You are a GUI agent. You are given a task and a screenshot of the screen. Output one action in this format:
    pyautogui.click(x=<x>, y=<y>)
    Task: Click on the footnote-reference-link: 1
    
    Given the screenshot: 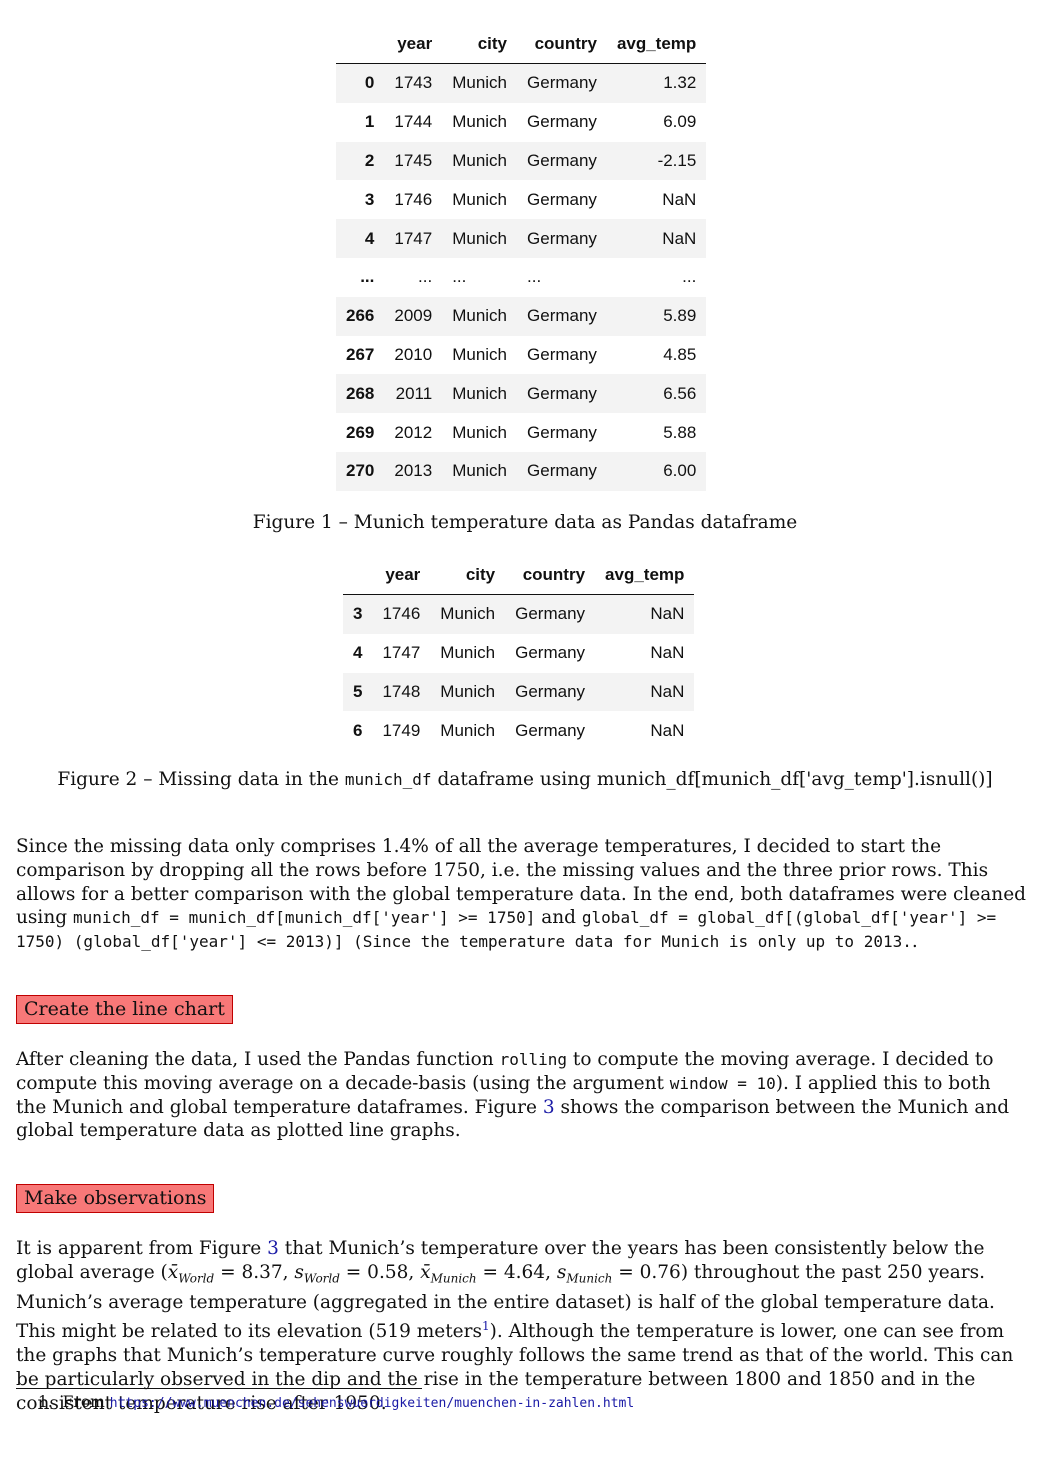 What is the action you would take?
    pyautogui.click(x=486, y=1326)
    